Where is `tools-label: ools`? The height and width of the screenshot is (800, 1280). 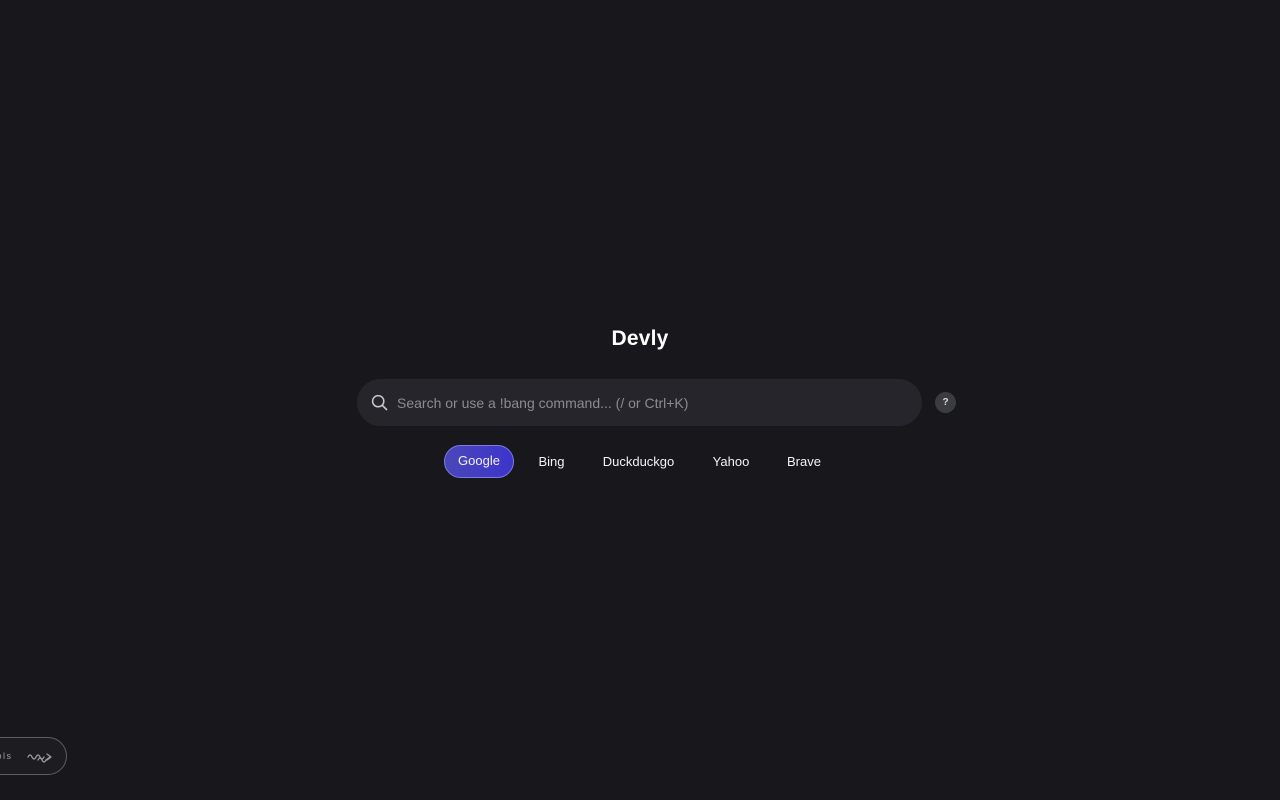
tools-label: ools is located at coordinates (6, 756).